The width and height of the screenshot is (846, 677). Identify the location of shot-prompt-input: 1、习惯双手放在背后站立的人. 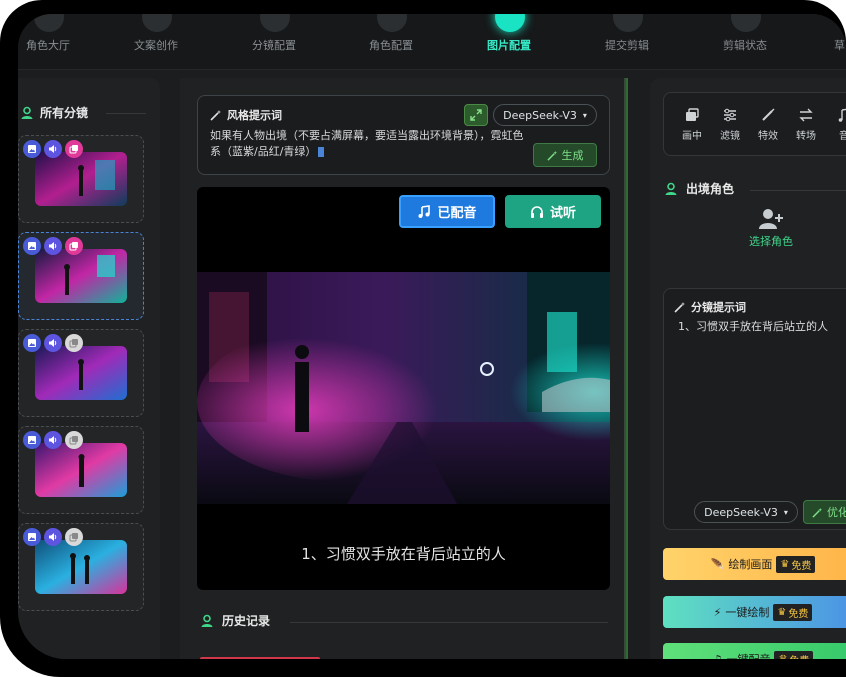
(753, 326).